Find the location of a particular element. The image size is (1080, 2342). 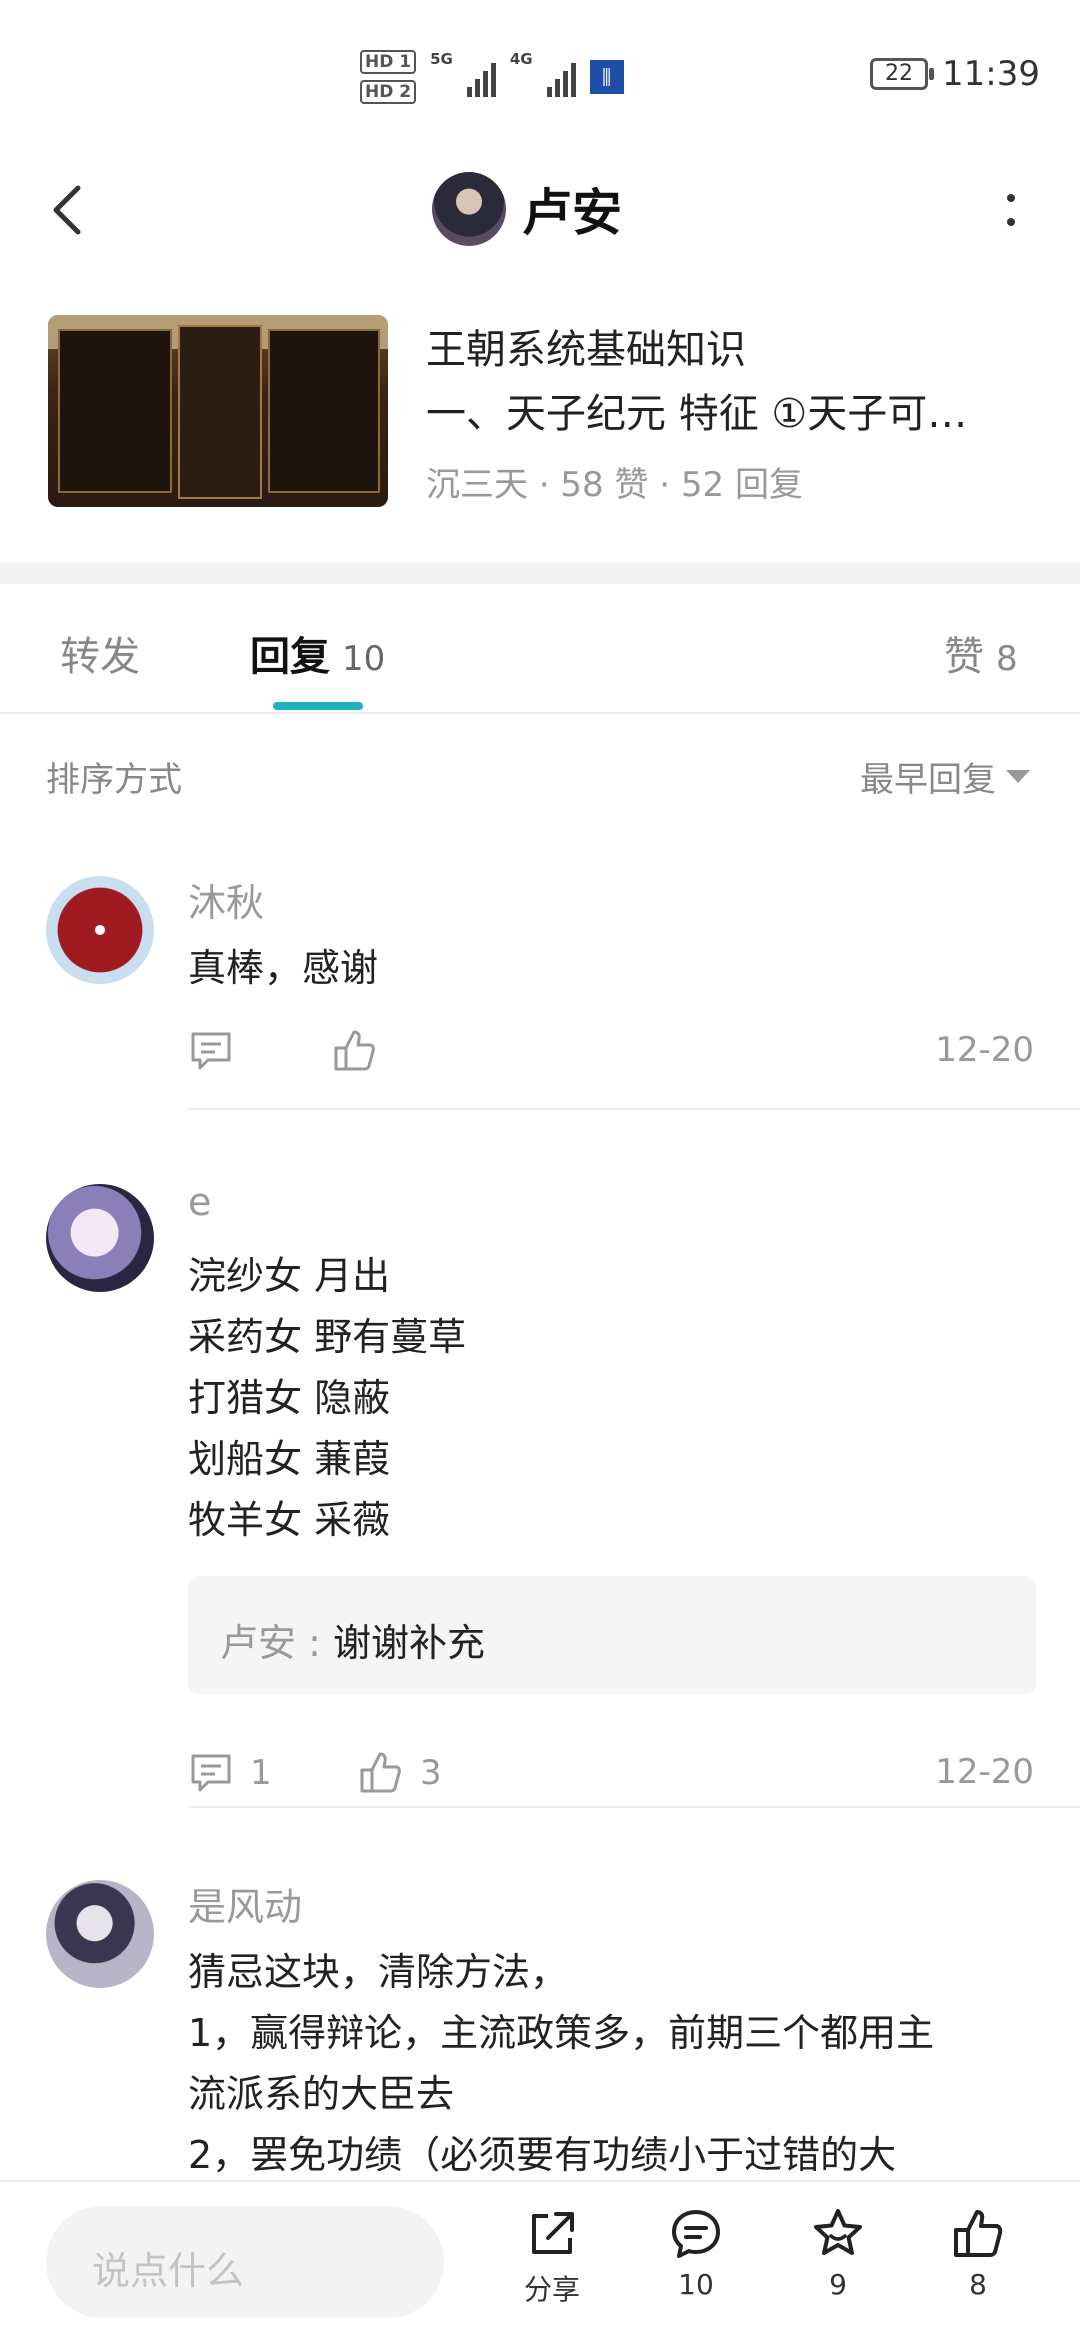

tab-likes-count: 8 is located at coordinates (1007, 659).